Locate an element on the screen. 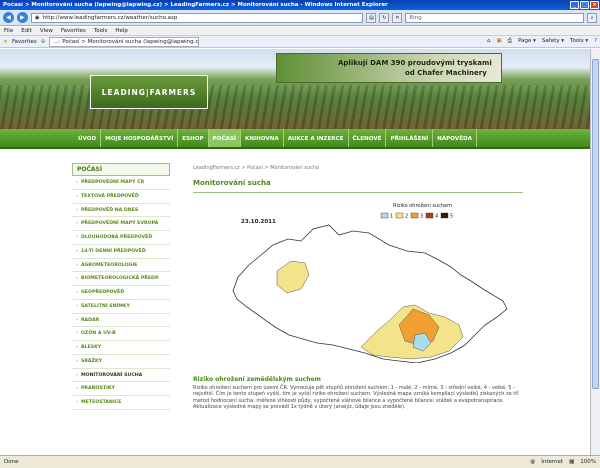 This screenshot has height=468, width=600. vertical-scrollbar is located at coordinates (595, 252).